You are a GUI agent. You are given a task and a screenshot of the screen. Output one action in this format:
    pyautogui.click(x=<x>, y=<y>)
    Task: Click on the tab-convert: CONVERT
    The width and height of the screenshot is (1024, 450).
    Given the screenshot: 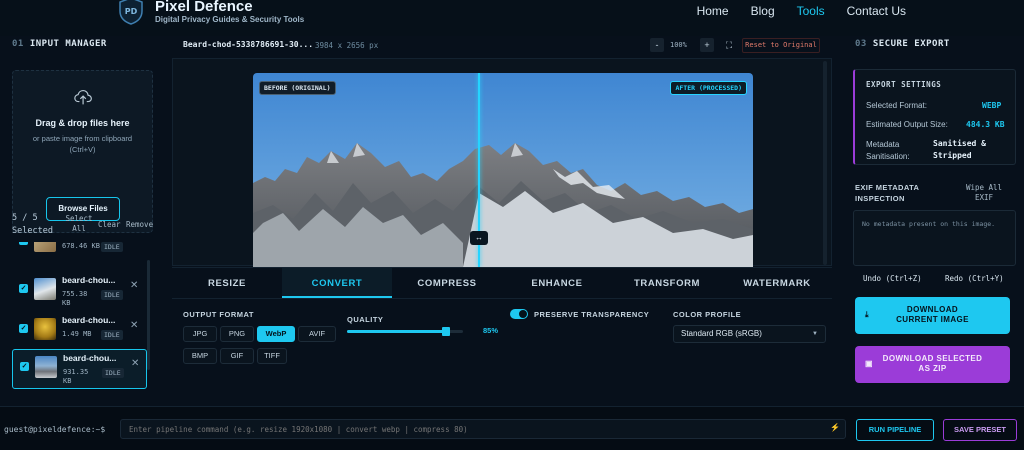 What is the action you would take?
    pyautogui.click(x=337, y=283)
    